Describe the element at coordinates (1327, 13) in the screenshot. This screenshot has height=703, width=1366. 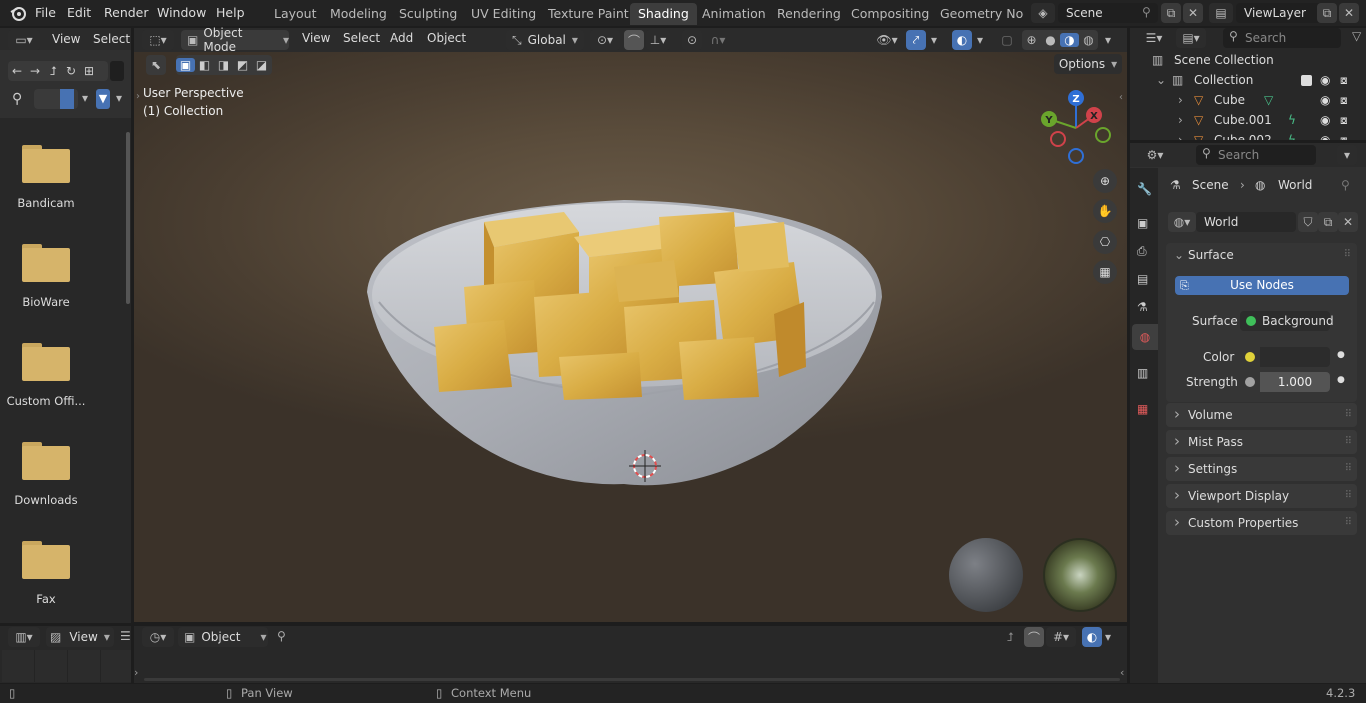
I see `new-view-layer-icon: ⧉` at that location.